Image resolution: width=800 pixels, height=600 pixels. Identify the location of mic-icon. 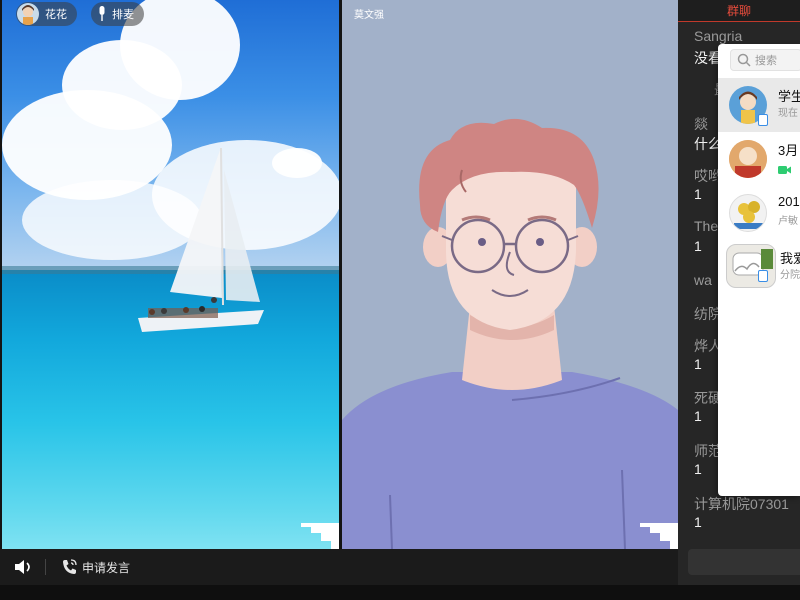
(102, 14).